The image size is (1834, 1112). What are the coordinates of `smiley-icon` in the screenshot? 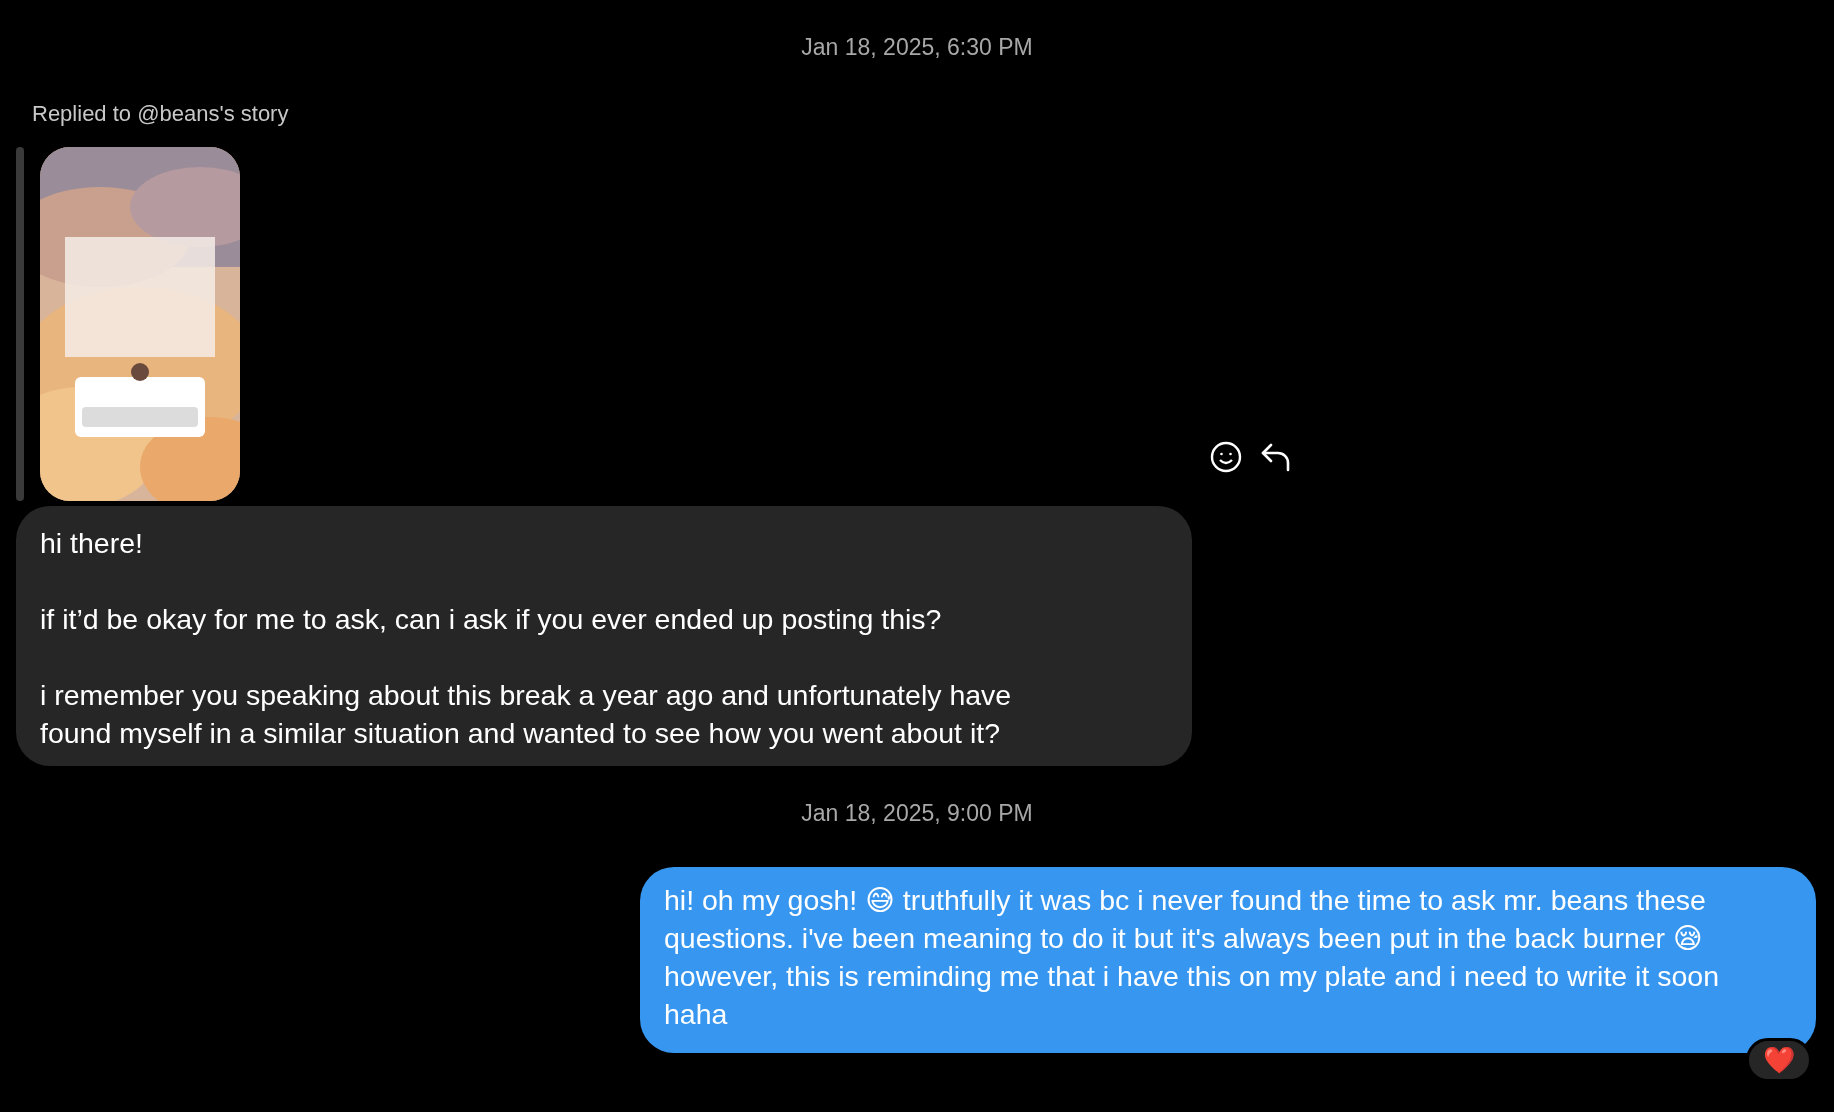 It's located at (1226, 457).